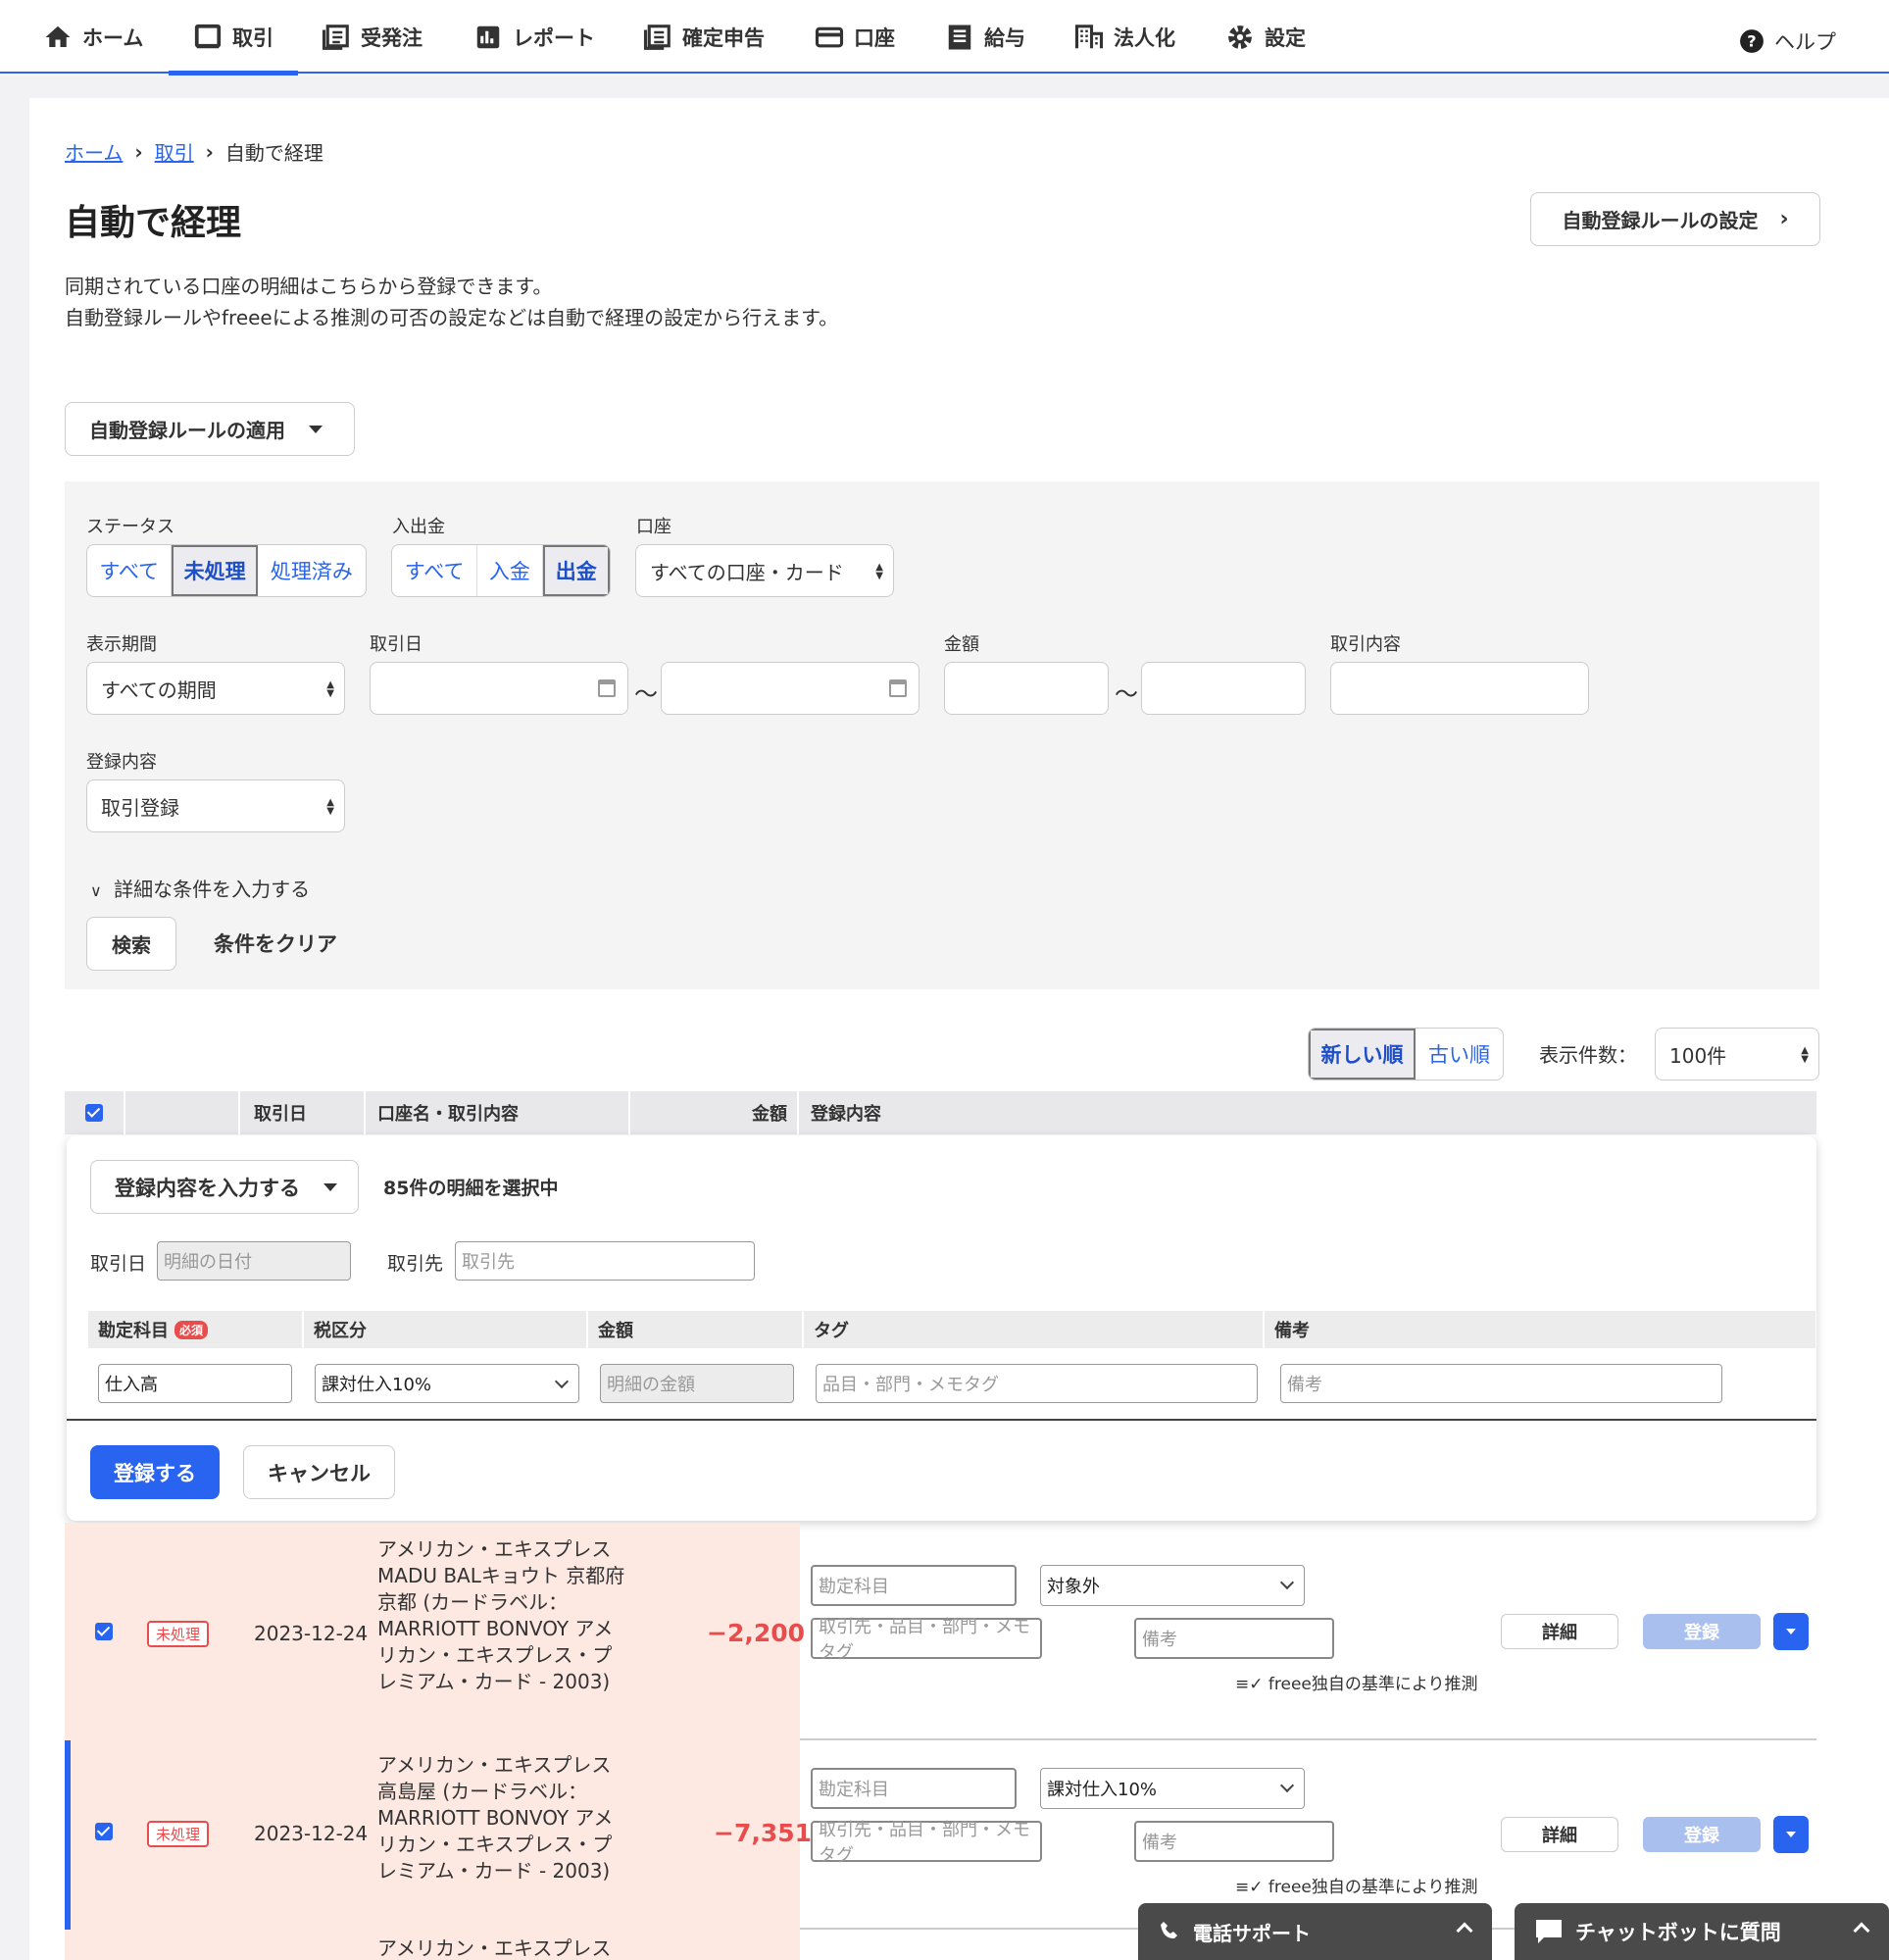  What do you see at coordinates (1169, 1930) in the screenshot?
I see `phone-icon` at bounding box center [1169, 1930].